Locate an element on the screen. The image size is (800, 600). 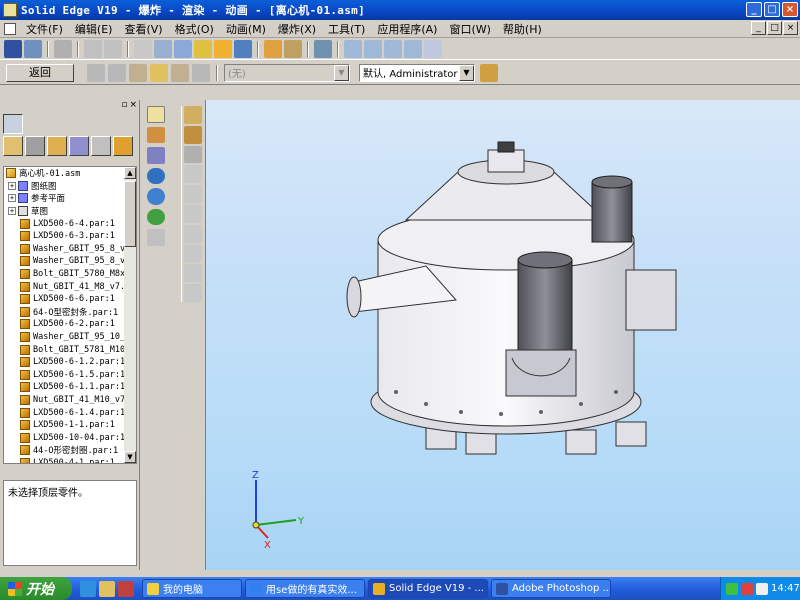
scroll-down-icon: ▼ is located at coordinates (130, 457).